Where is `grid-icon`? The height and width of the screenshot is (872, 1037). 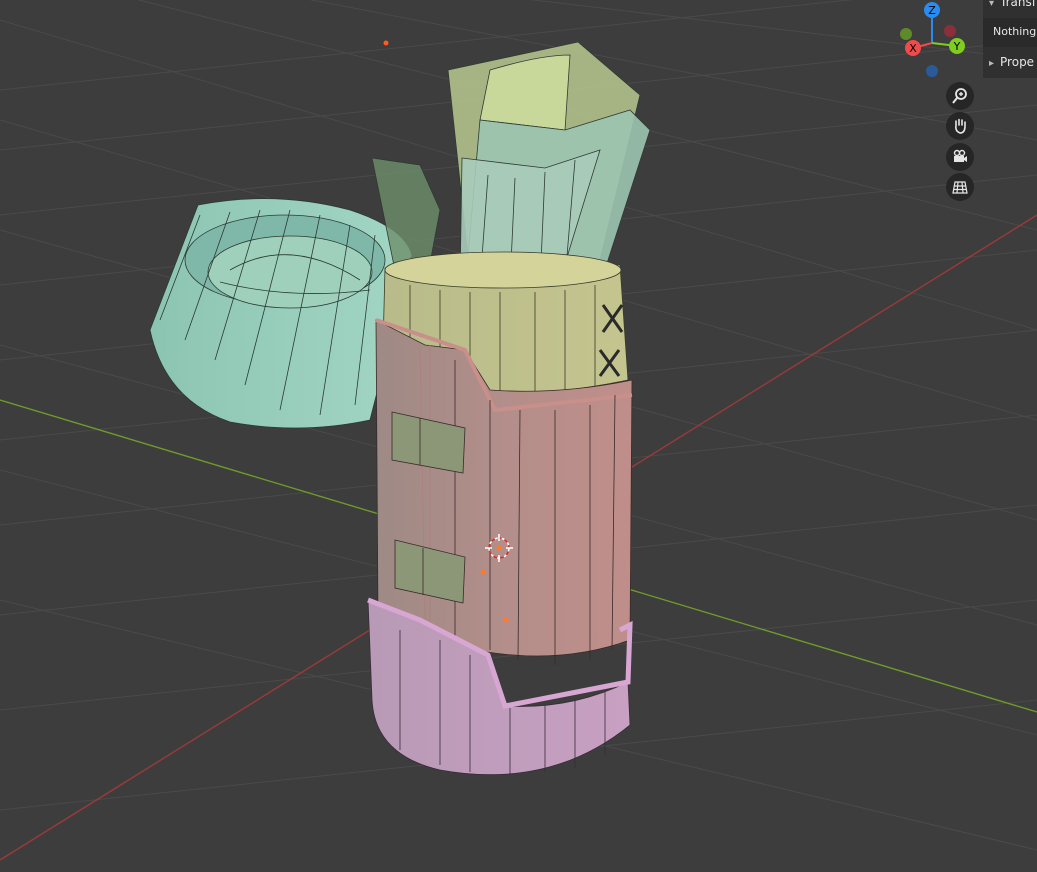 grid-icon is located at coordinates (960, 187).